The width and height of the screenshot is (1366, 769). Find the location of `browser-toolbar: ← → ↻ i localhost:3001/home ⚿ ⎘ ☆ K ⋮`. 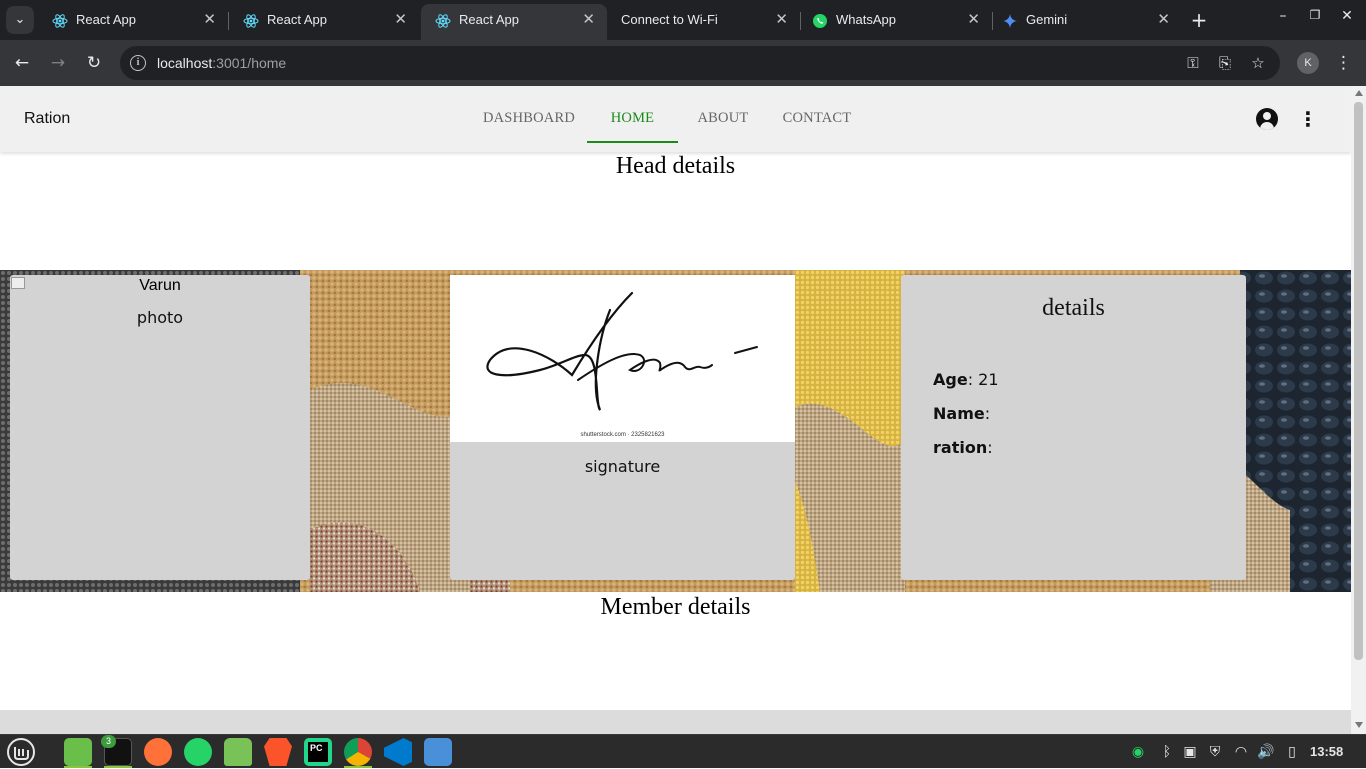

browser-toolbar: ← → ↻ i localhost:3001/home ⚿ ⎘ ☆ K ⋮ is located at coordinates (683, 63).